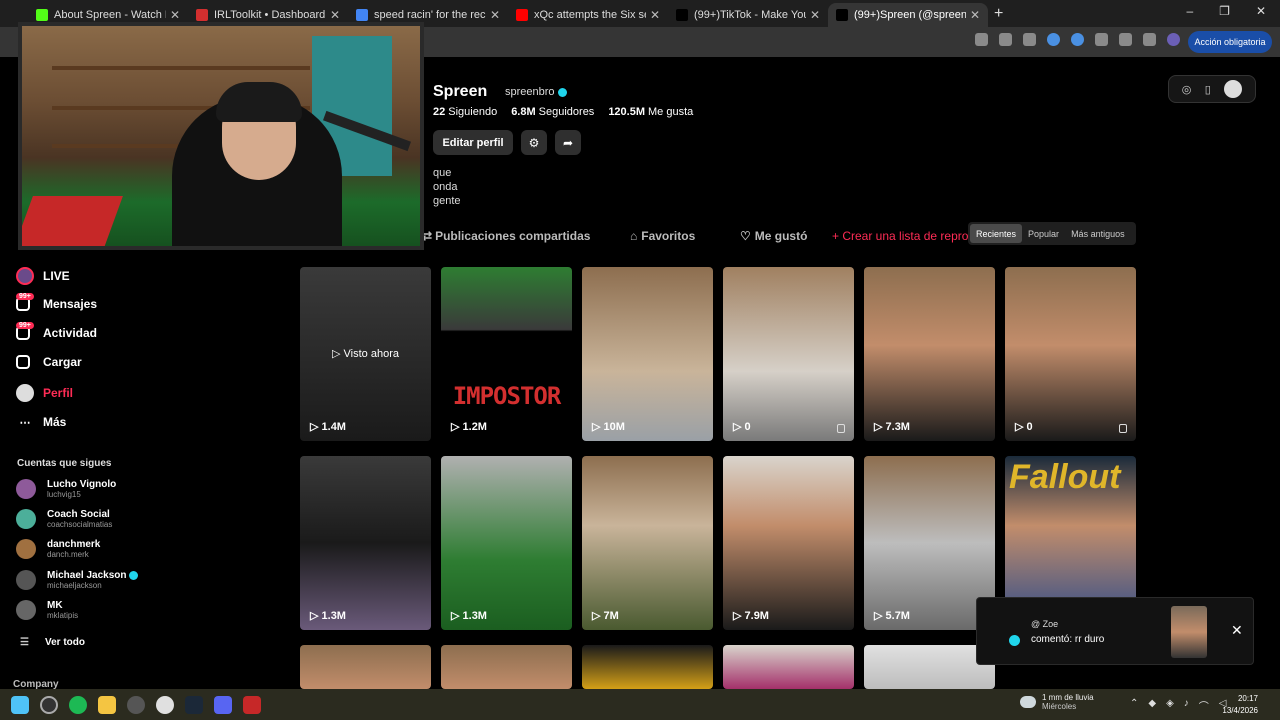 This screenshot has width=1280, height=720. I want to click on sidebar-item-cargar: Cargar, so click(49, 362).